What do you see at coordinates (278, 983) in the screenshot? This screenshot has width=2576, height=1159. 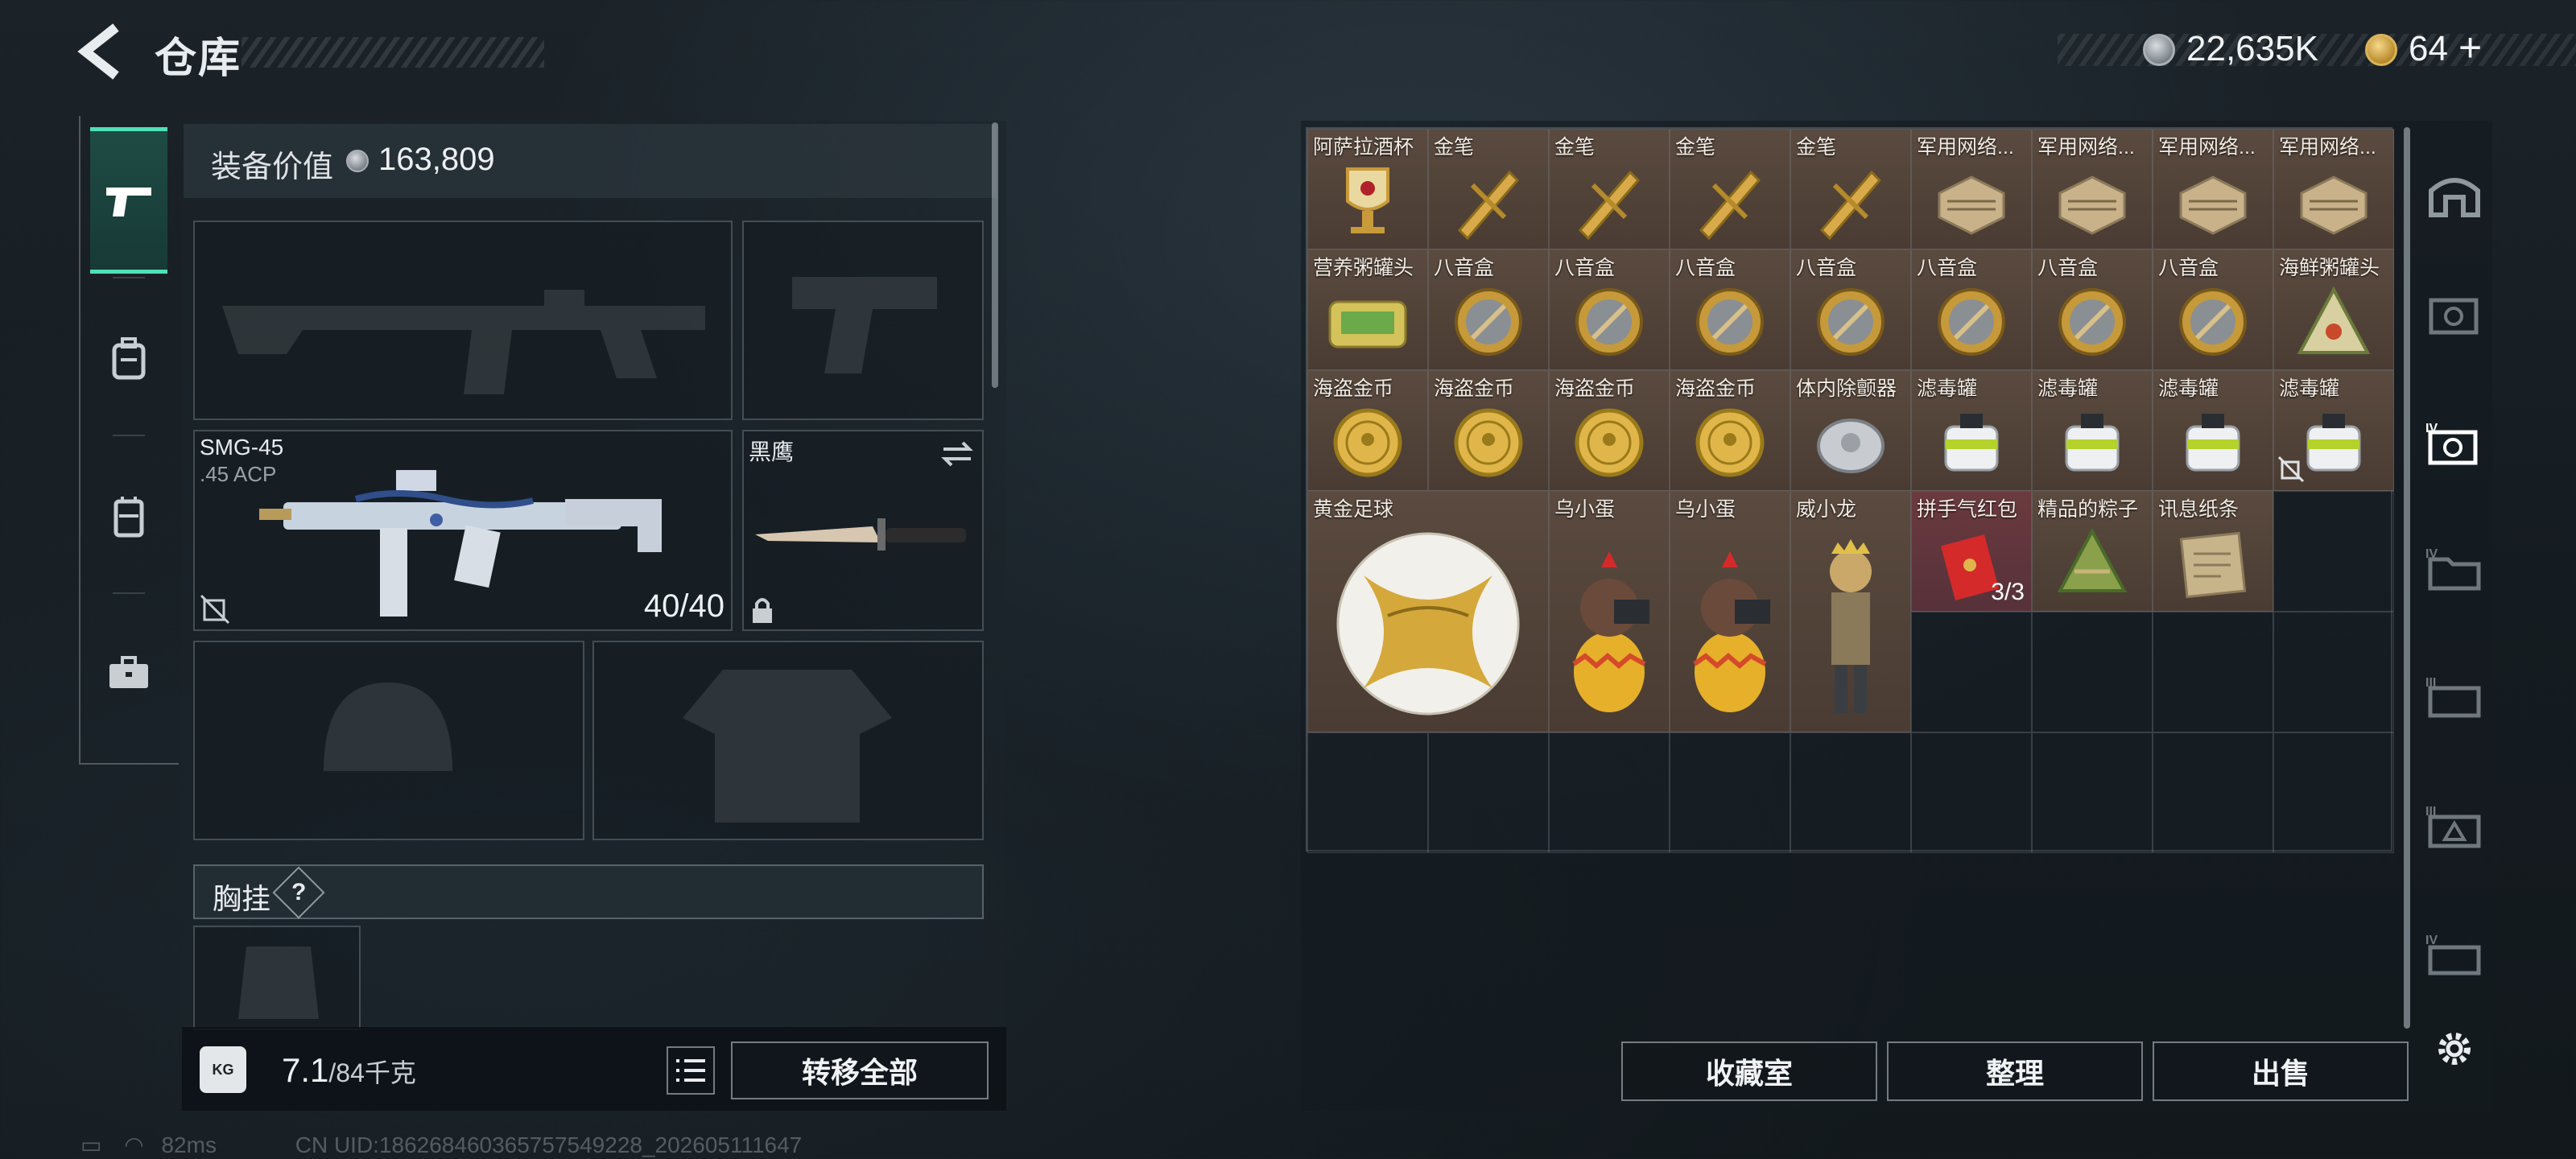 I see `chest-rig-silhouette-icon` at bounding box center [278, 983].